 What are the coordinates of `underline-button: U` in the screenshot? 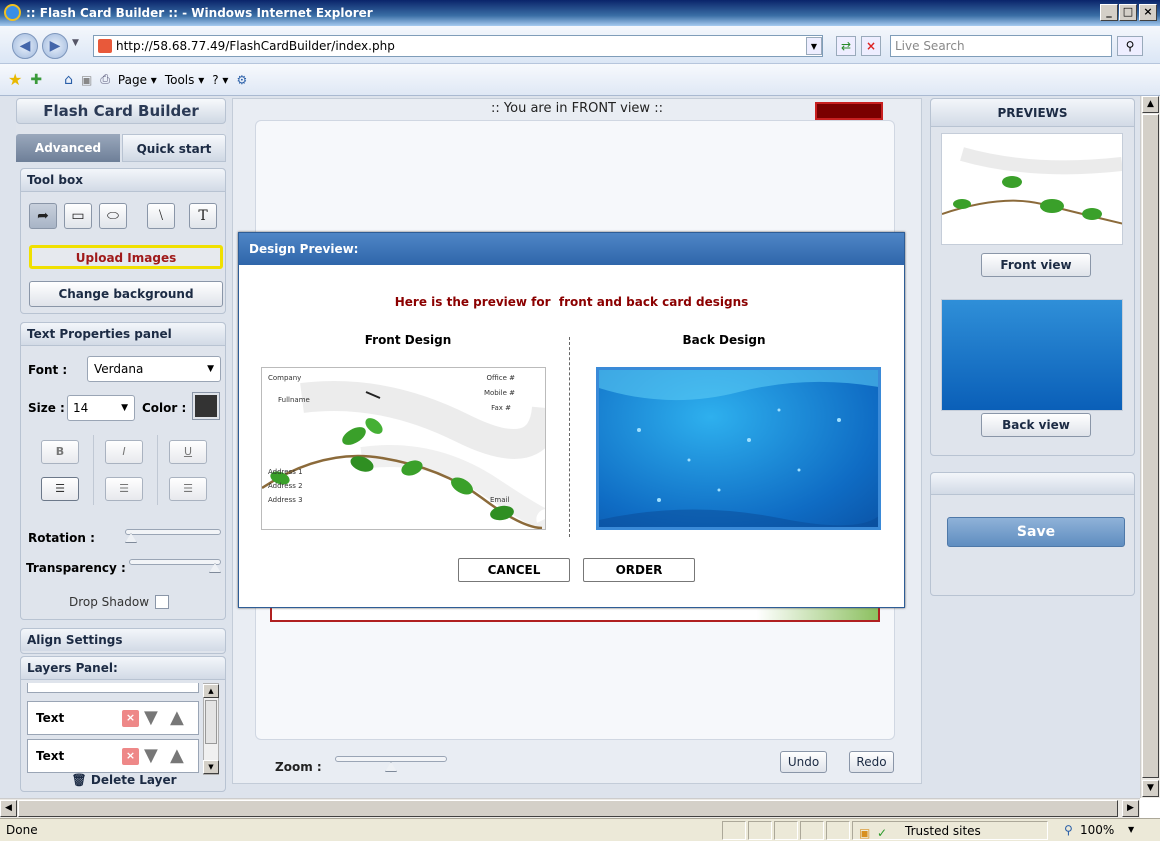 It's located at (188, 452).